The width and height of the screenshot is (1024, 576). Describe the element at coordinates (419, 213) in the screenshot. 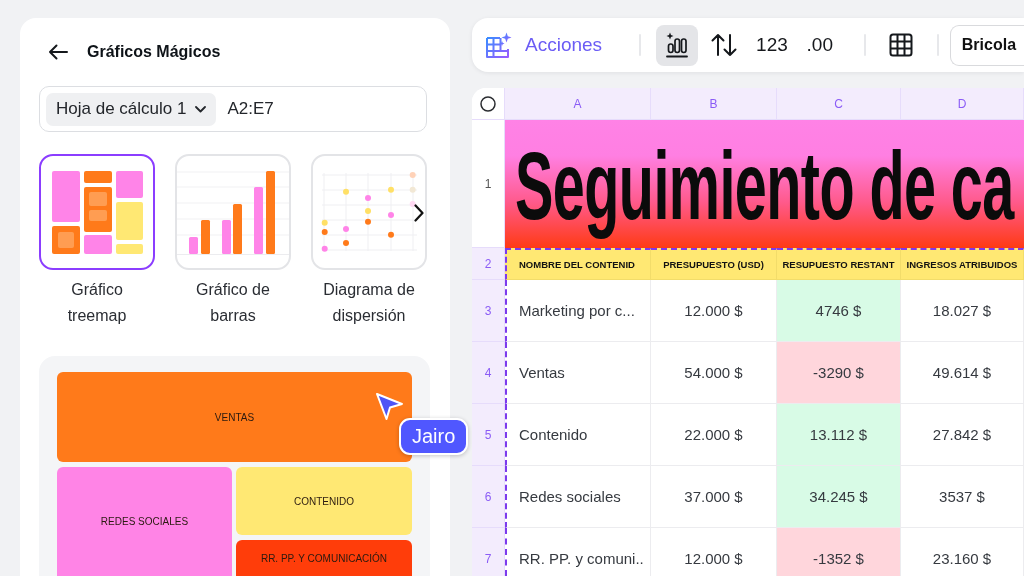

I see `chevron-right-icon` at that location.